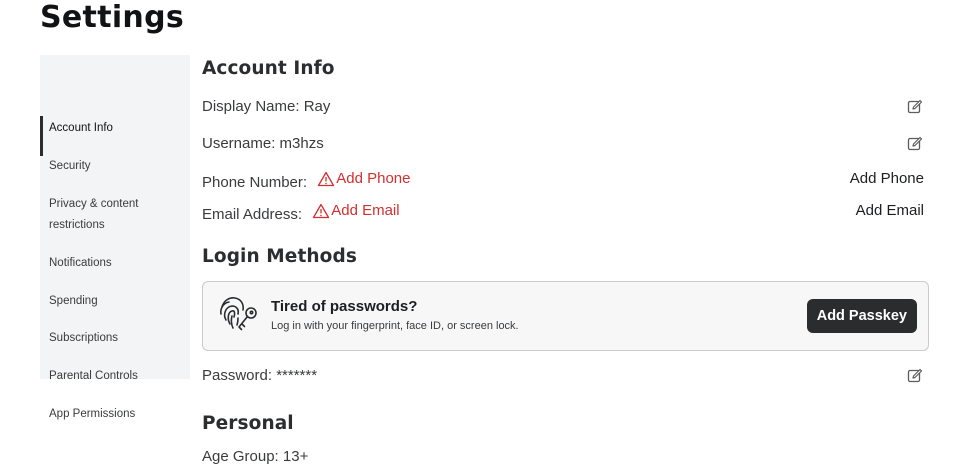  I want to click on sidebar-item-label: Parental Controls, so click(93, 376).